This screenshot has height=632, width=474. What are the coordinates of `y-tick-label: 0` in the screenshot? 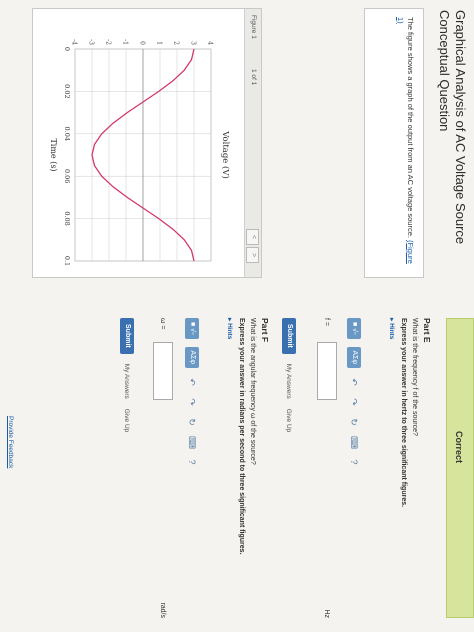 It's located at (142, 43).